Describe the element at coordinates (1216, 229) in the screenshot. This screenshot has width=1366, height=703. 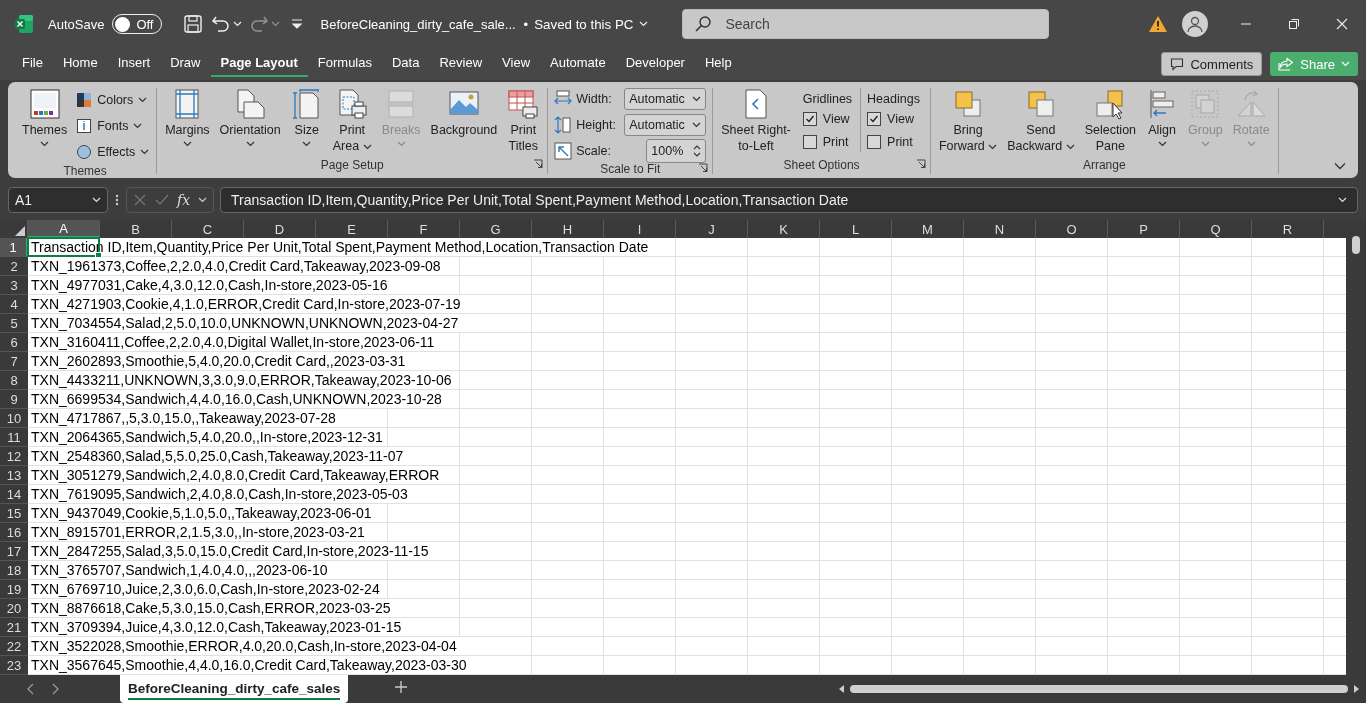
I see `column-header: Q` at that location.